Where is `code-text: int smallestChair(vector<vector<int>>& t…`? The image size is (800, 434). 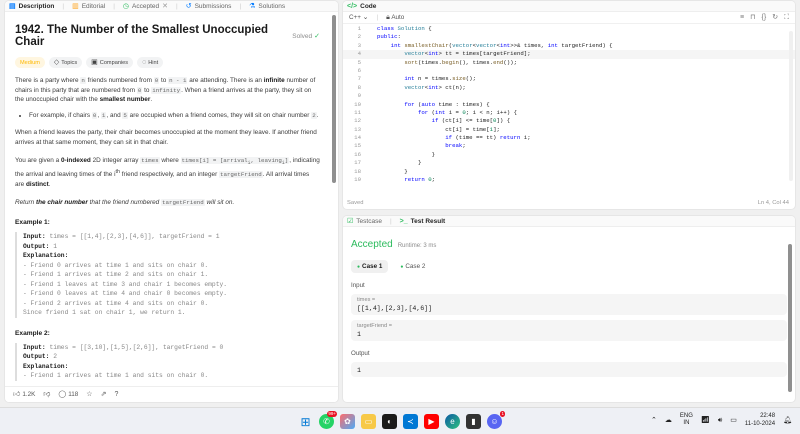 code-text: int smallestChair(vector<vector<int>>& t… is located at coordinates (487, 46).